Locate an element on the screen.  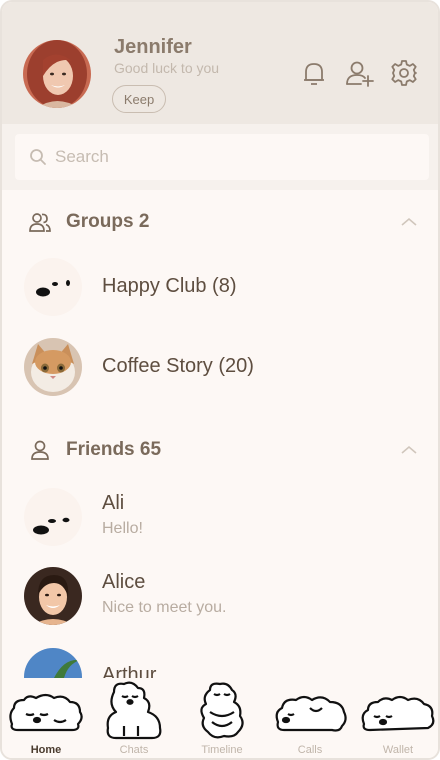
search-placeholder: Search is located at coordinates (82, 156).